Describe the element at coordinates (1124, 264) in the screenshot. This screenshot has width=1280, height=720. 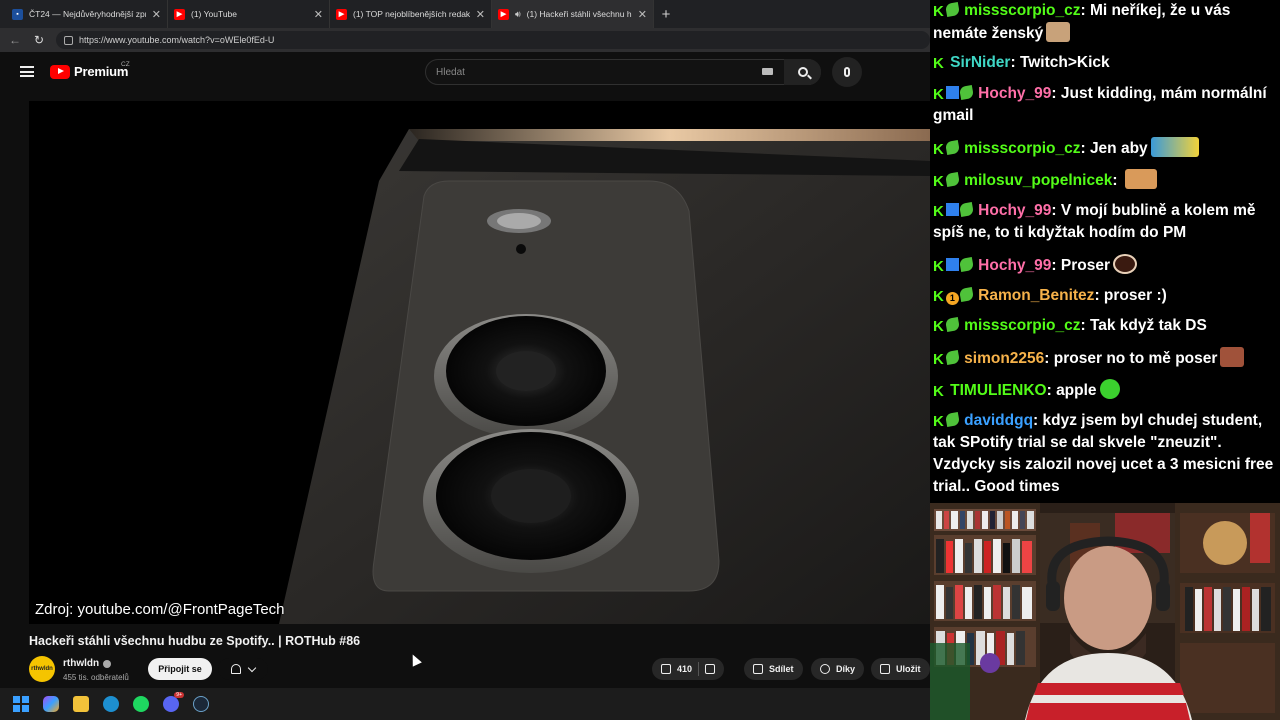
I see `ring-emote-icon` at that location.